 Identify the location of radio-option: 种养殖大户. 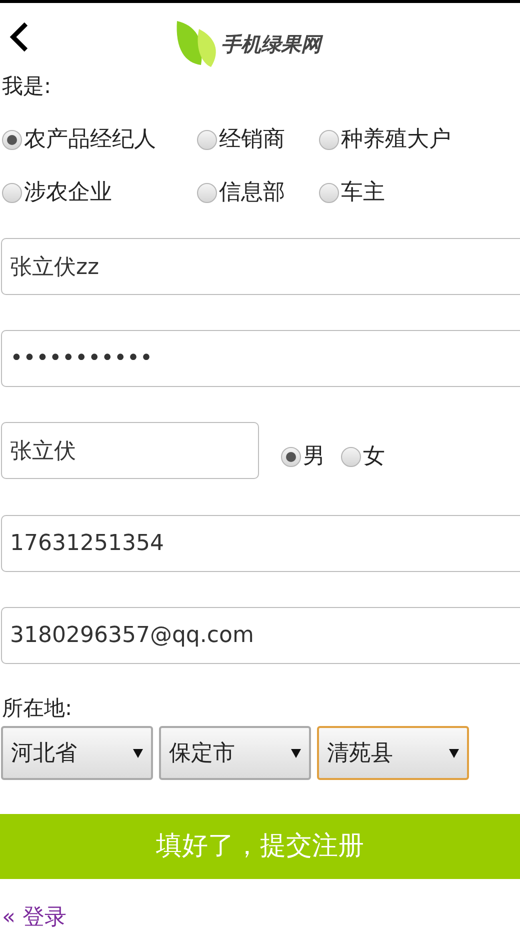
(418, 139).